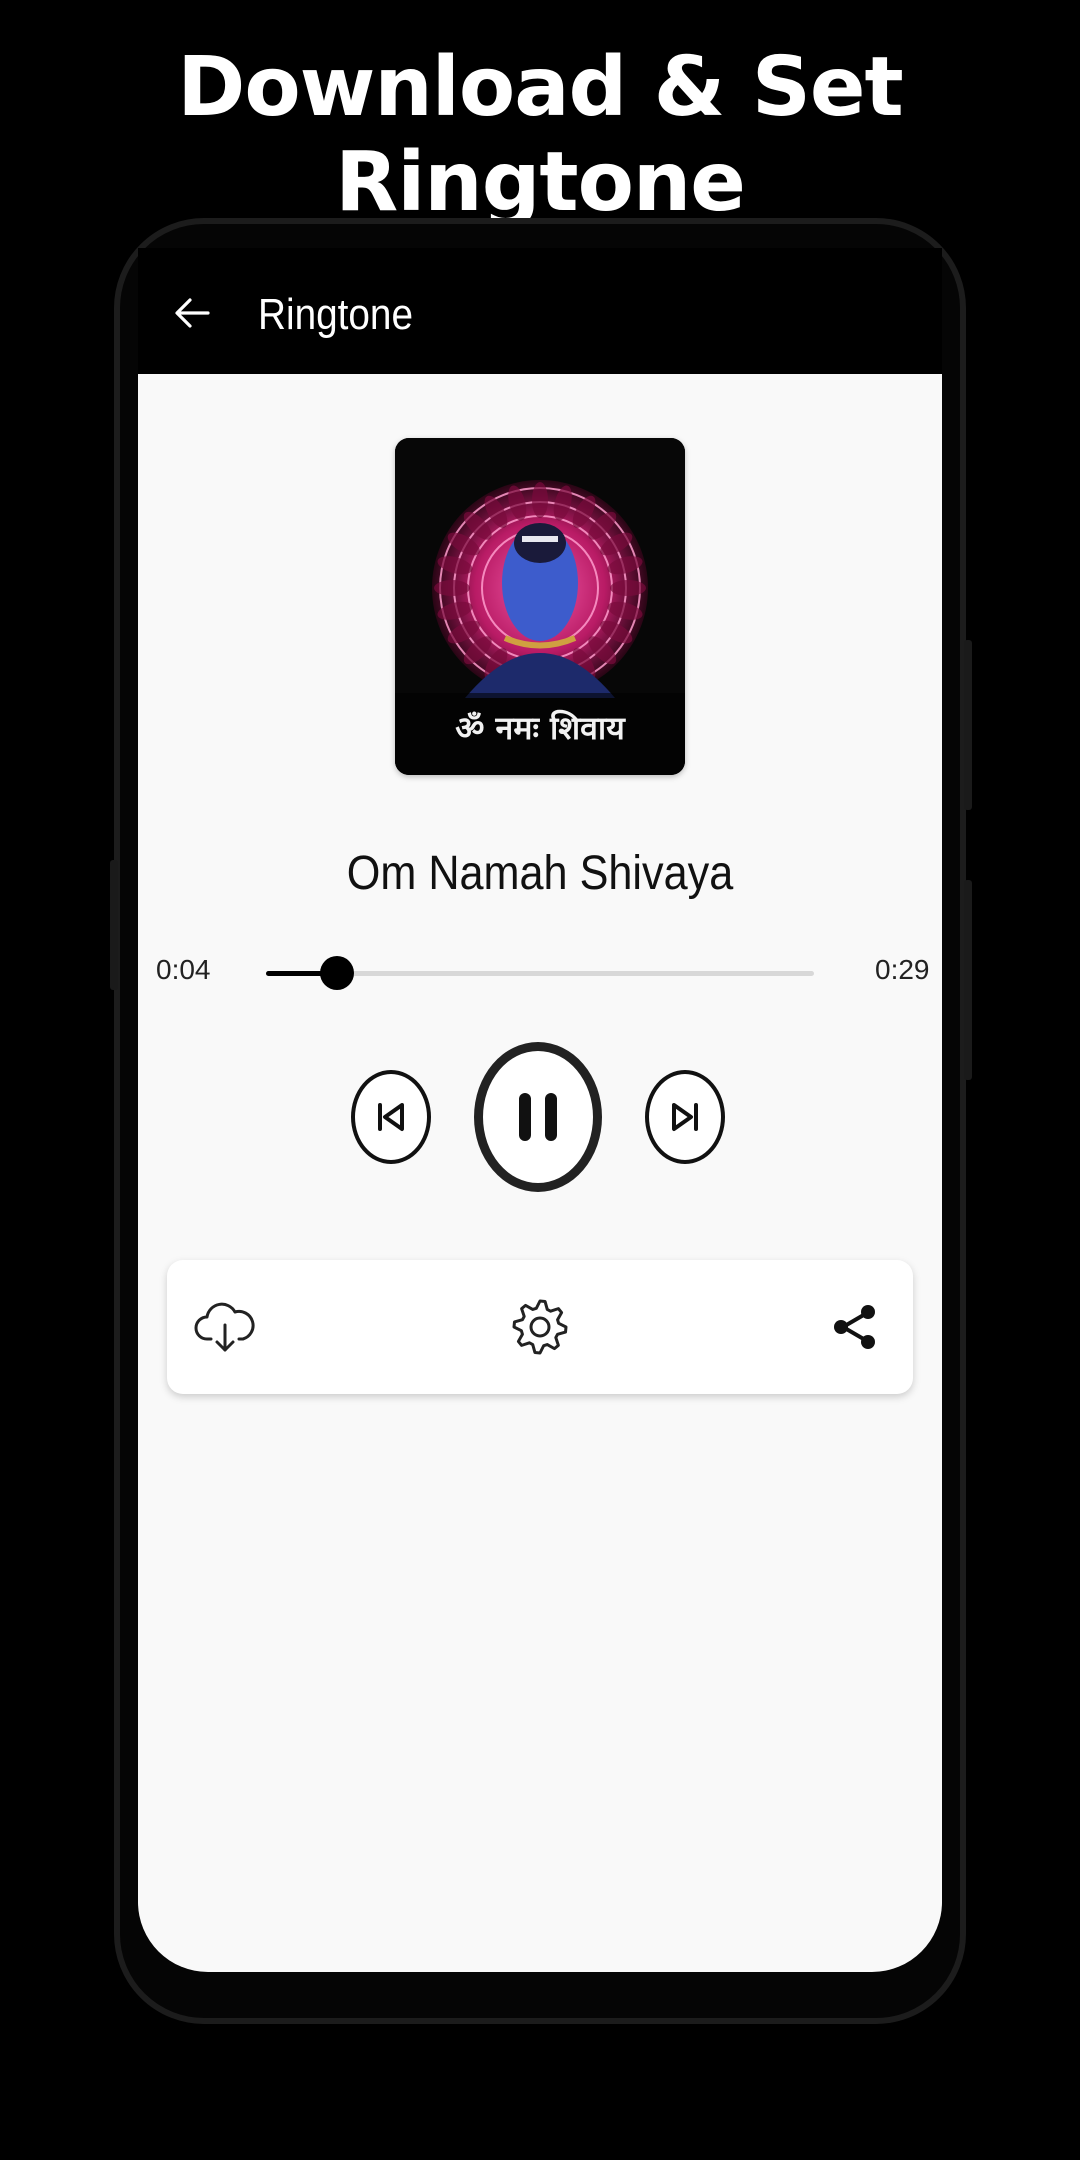 Image resolution: width=1080 pixels, height=2160 pixels. I want to click on current-time: 0:04, so click(183, 969).